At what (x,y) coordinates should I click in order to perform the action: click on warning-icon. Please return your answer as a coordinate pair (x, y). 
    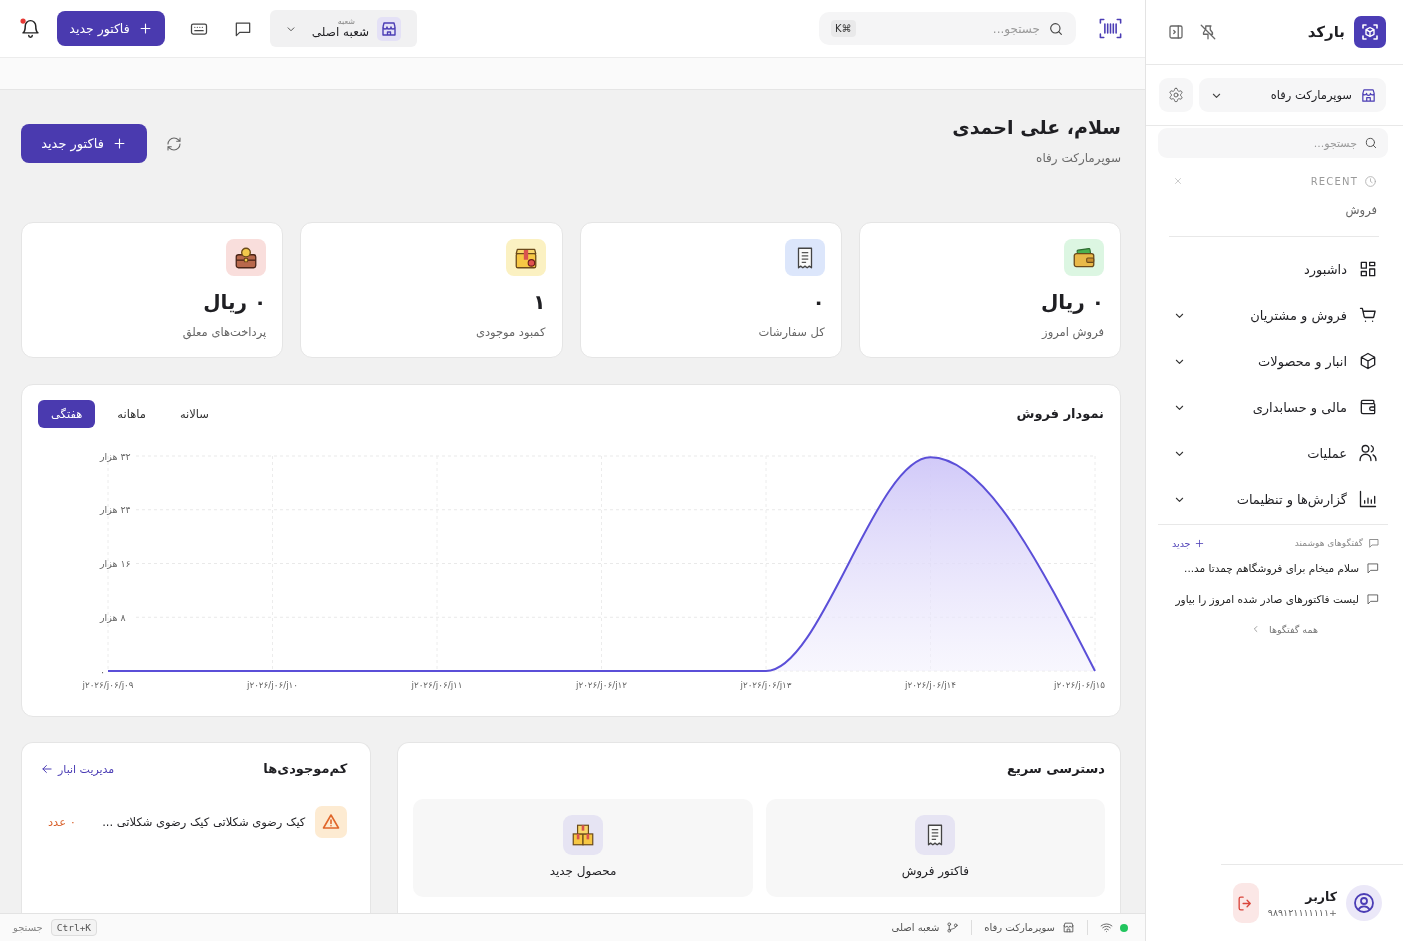
    Looking at the image, I should click on (331, 822).